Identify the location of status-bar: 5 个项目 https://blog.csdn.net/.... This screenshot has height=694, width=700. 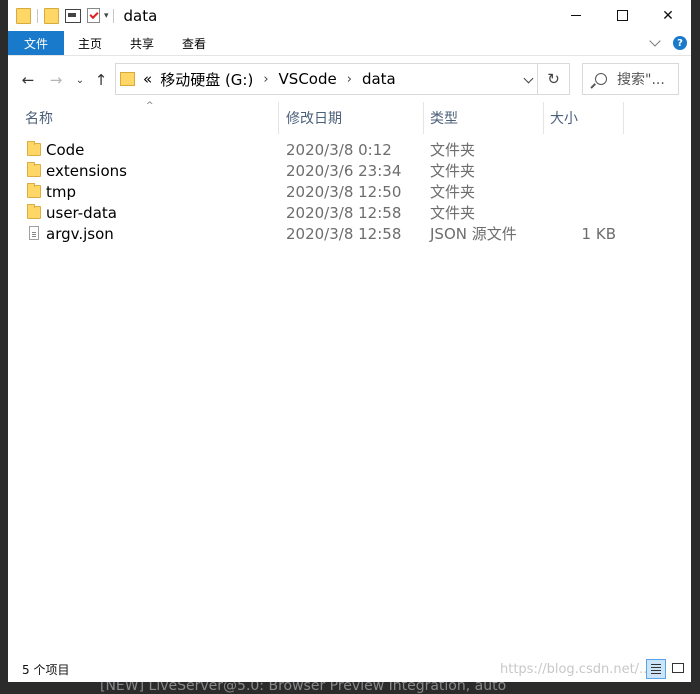
(349, 669).